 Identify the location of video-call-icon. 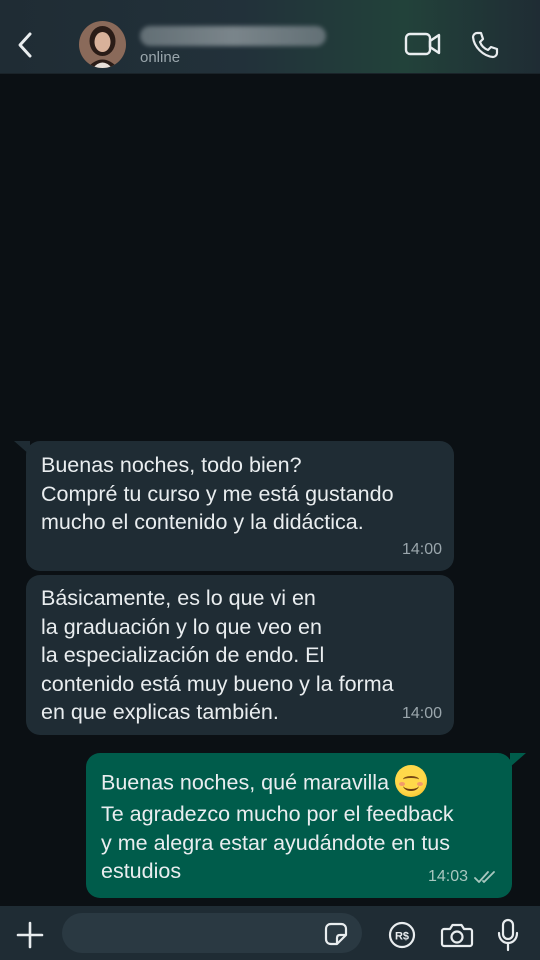
(422, 44).